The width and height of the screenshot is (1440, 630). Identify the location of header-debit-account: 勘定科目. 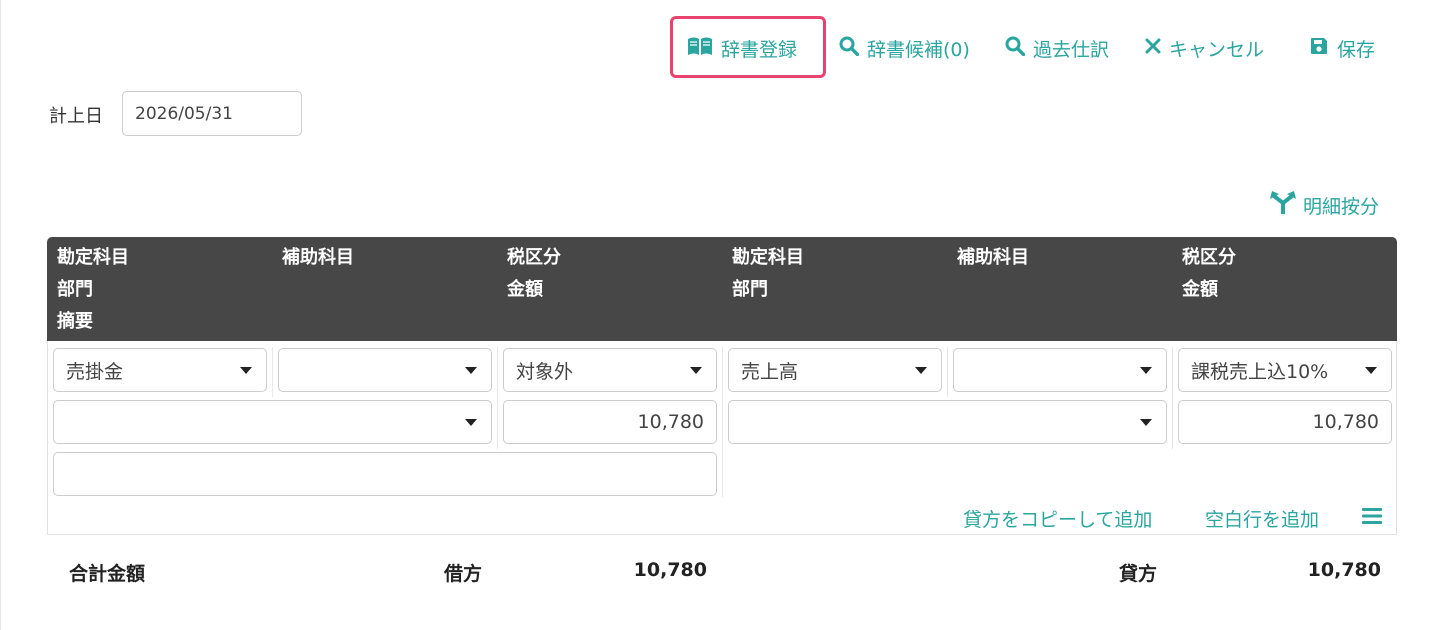
(93, 257).